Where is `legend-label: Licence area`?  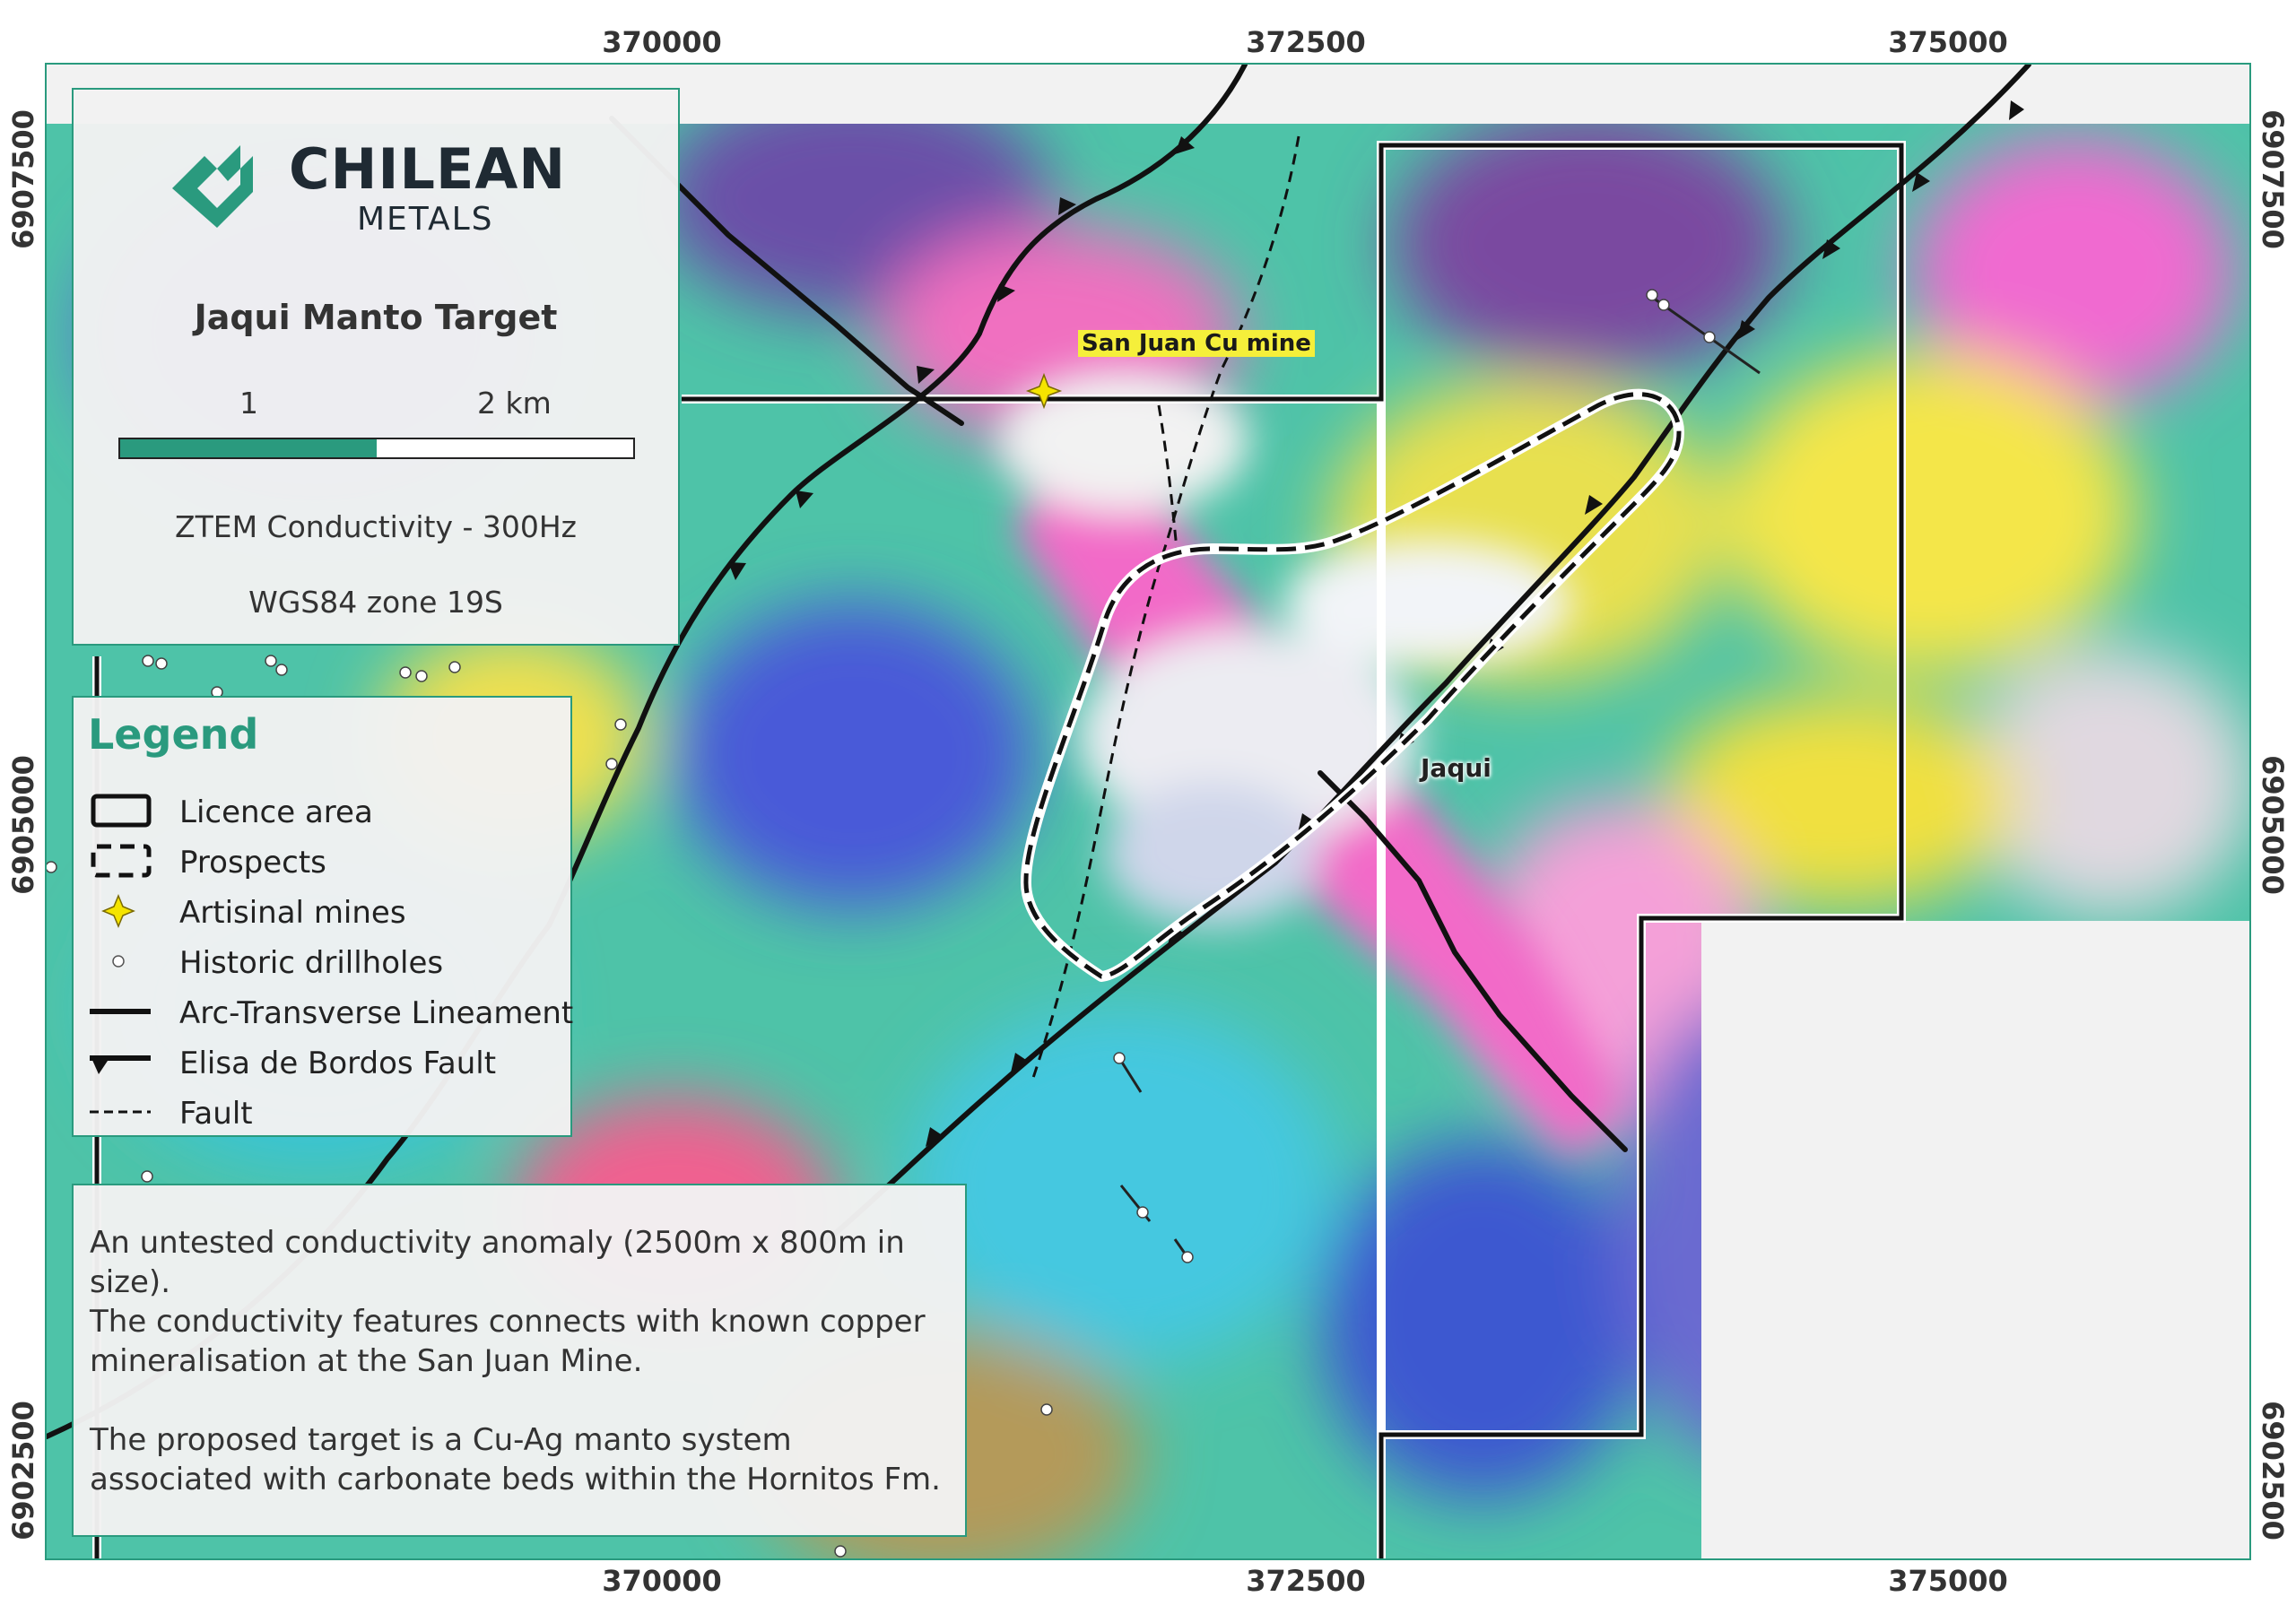
legend-label: Licence area is located at coordinates (276, 812).